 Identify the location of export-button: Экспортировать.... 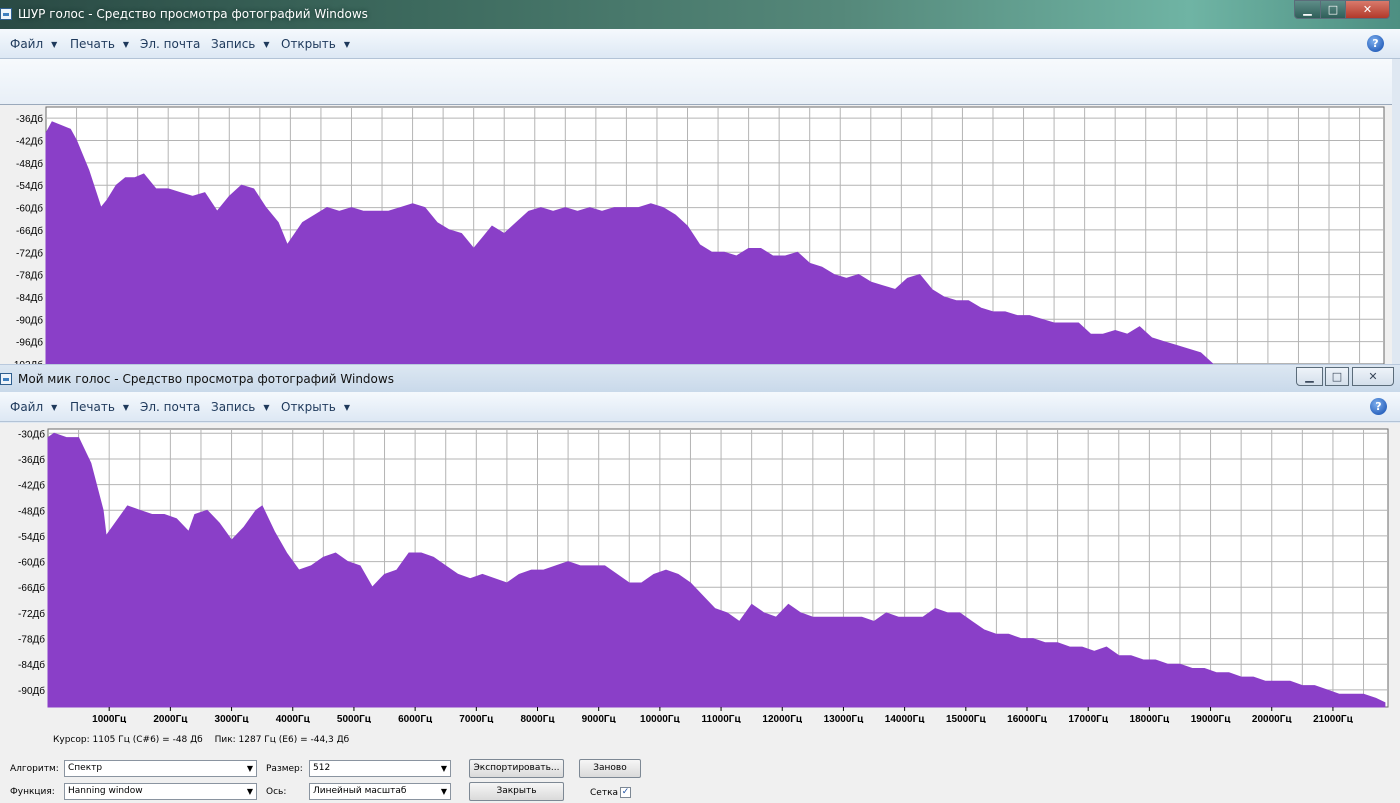
(516, 768).